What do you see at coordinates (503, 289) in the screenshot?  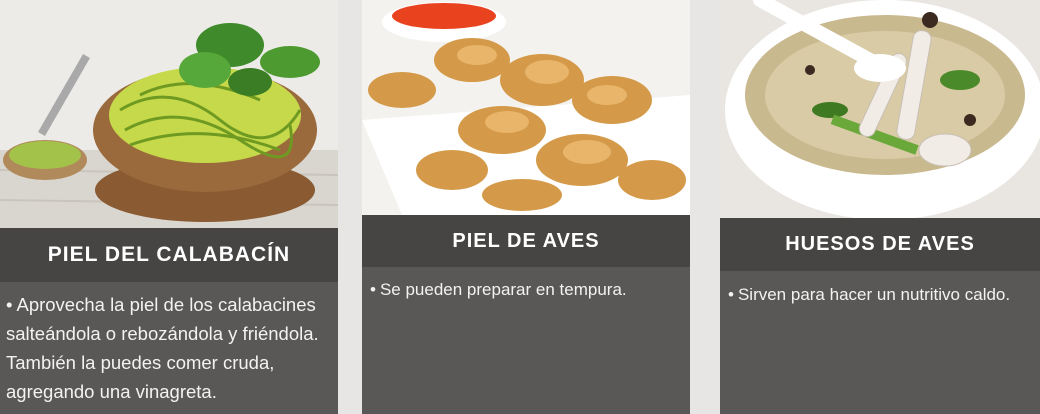 I see `description-text: Se pueden preparar en tempura.` at bounding box center [503, 289].